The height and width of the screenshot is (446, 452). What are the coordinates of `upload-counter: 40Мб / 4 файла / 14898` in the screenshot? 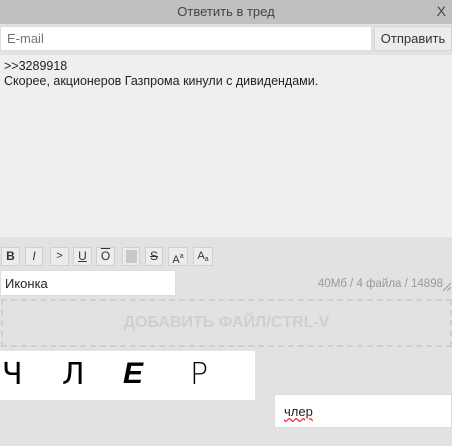 It's located at (380, 284).